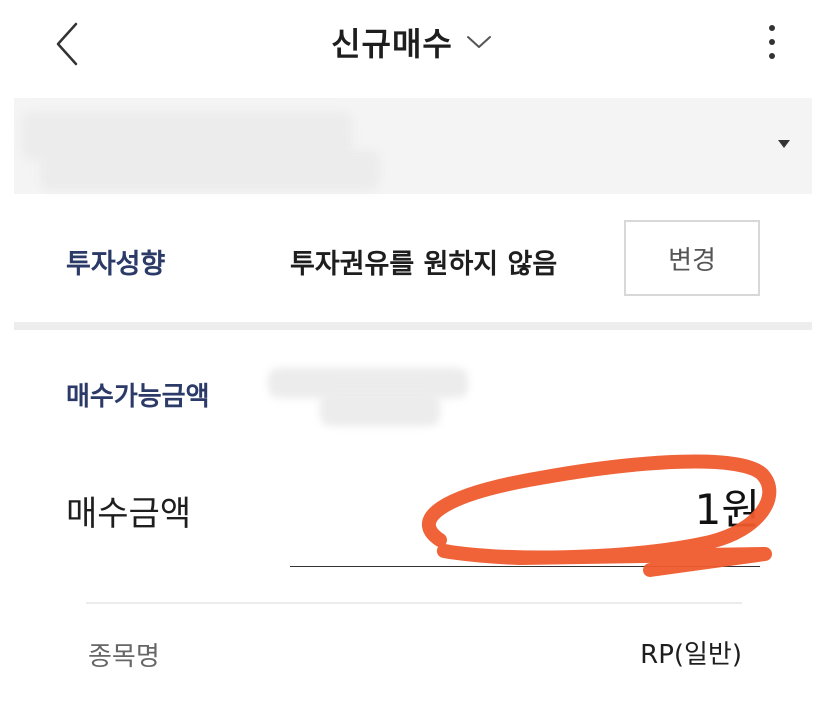 Image resolution: width=824 pixels, height=710 pixels. What do you see at coordinates (424, 264) in the screenshot?
I see `investment-tendency-value: 투자권유를 원하지 않음` at bounding box center [424, 264].